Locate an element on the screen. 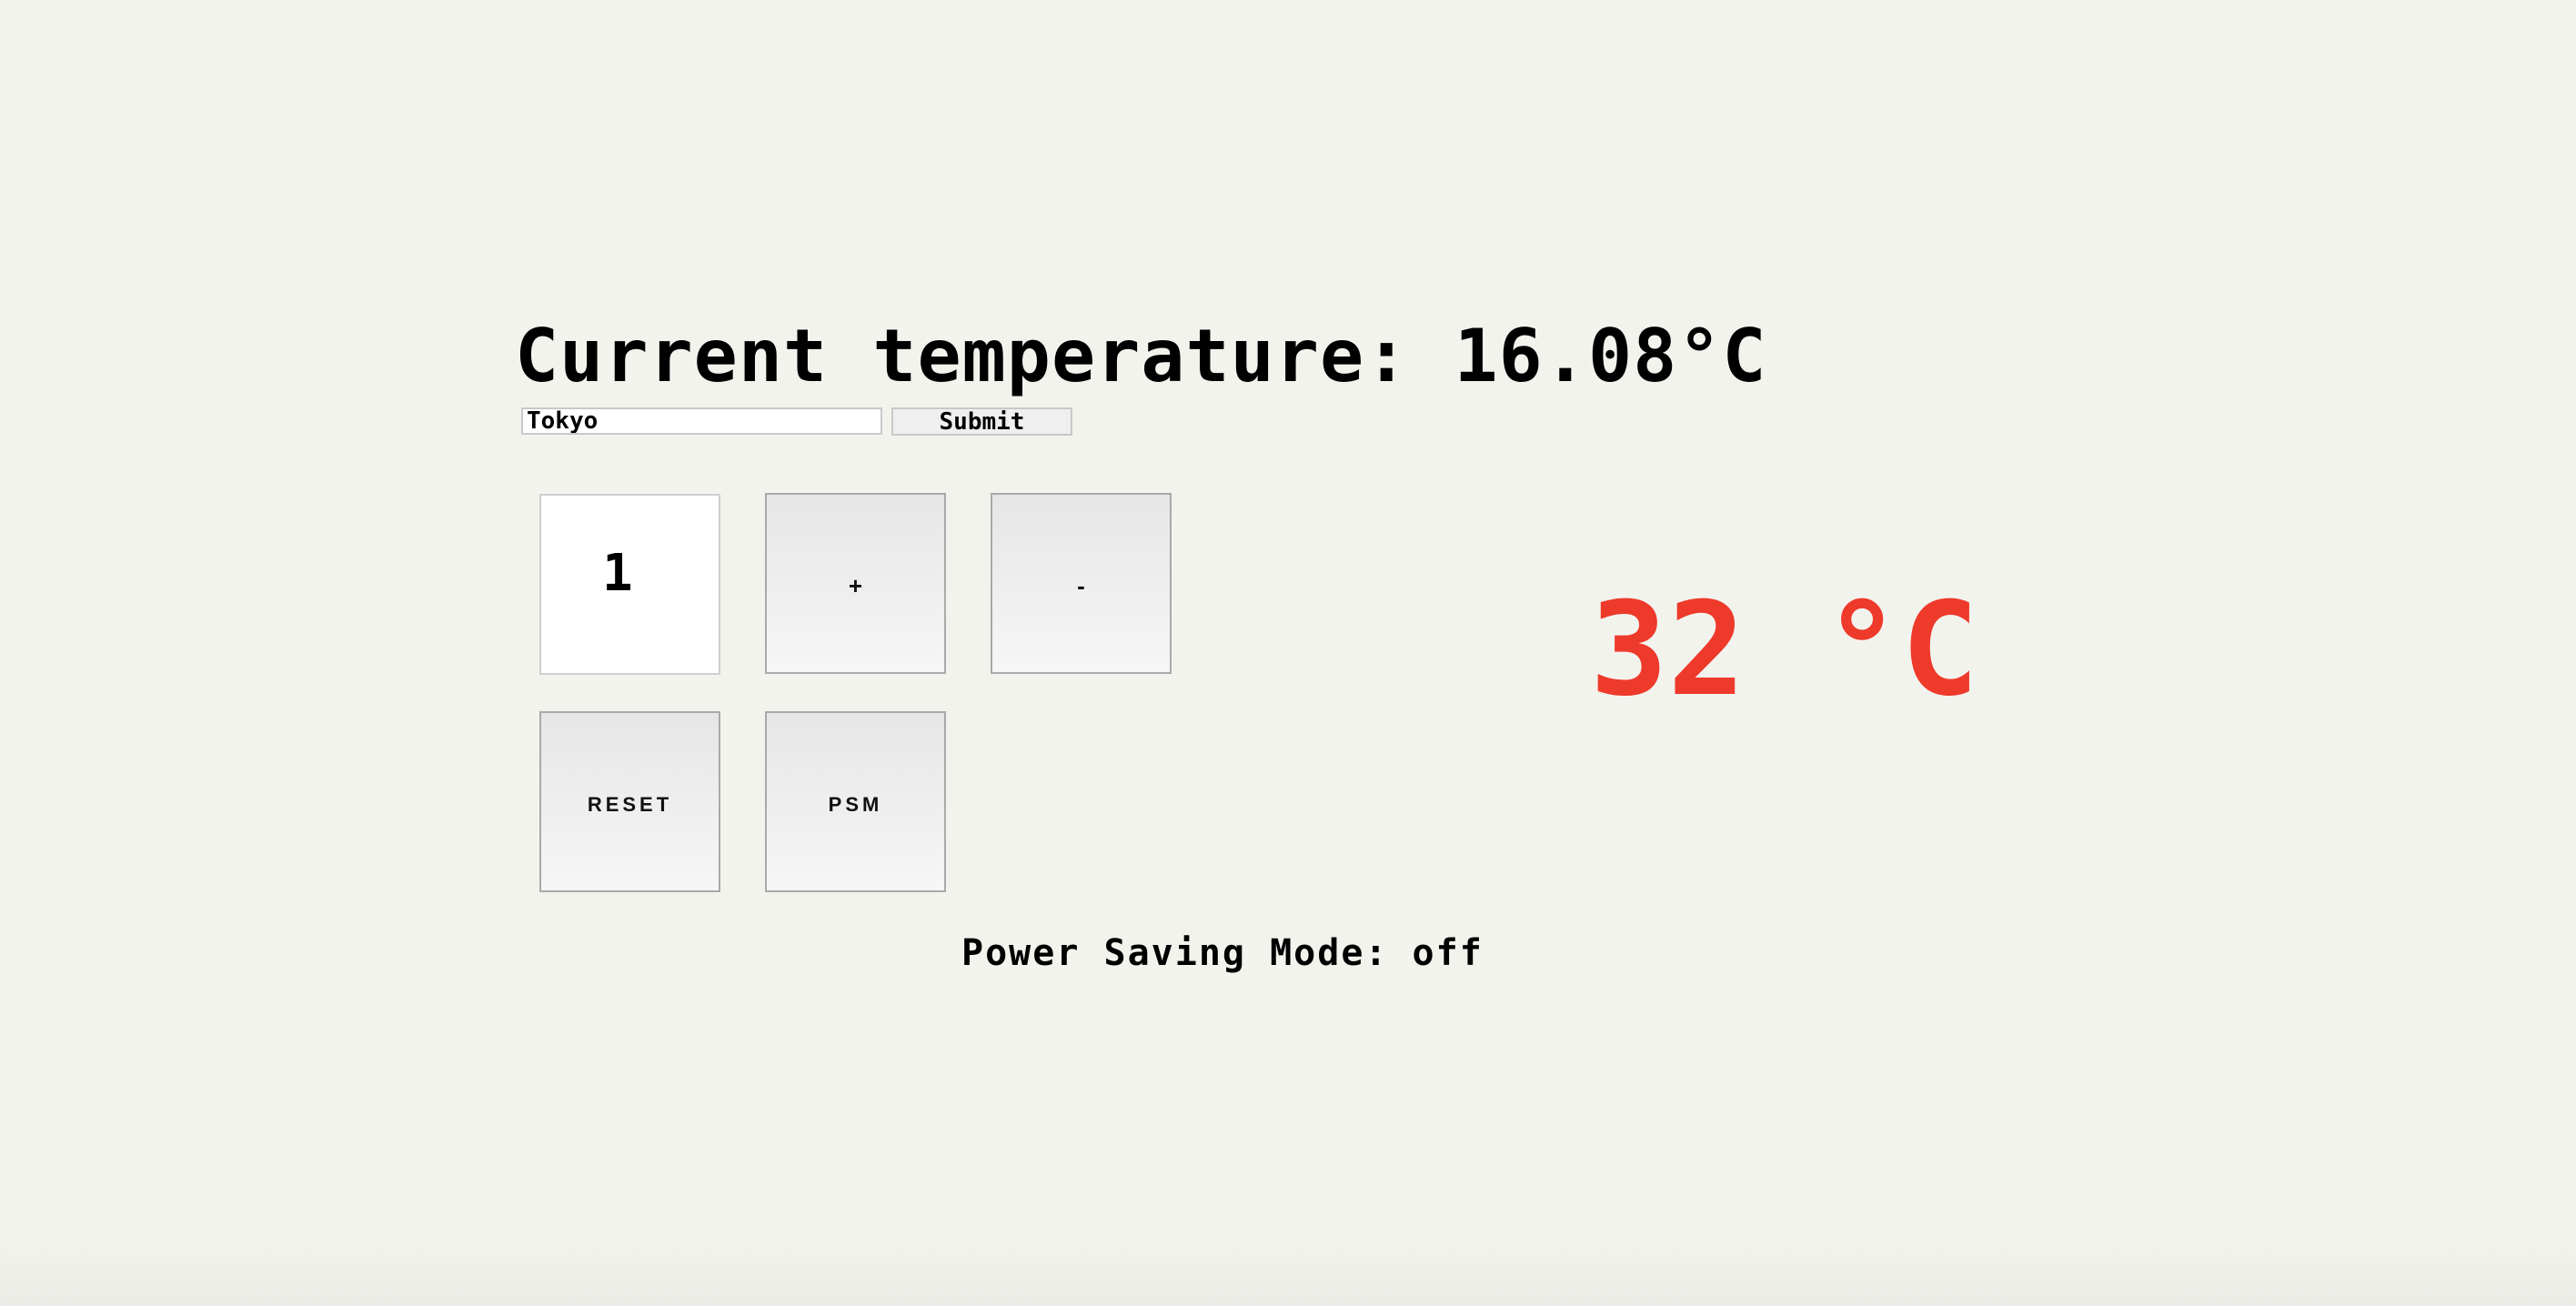 This screenshot has height=1306, width=2576. set-temperature-display: 32 °C is located at coordinates (1784, 650).